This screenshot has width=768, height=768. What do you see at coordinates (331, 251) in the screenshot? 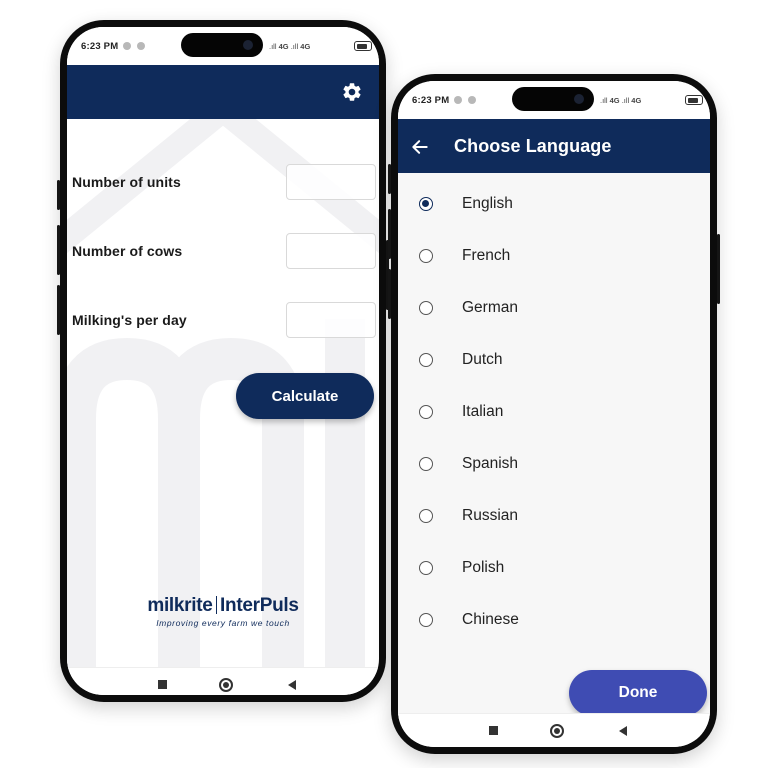
I see `cows-input` at bounding box center [331, 251].